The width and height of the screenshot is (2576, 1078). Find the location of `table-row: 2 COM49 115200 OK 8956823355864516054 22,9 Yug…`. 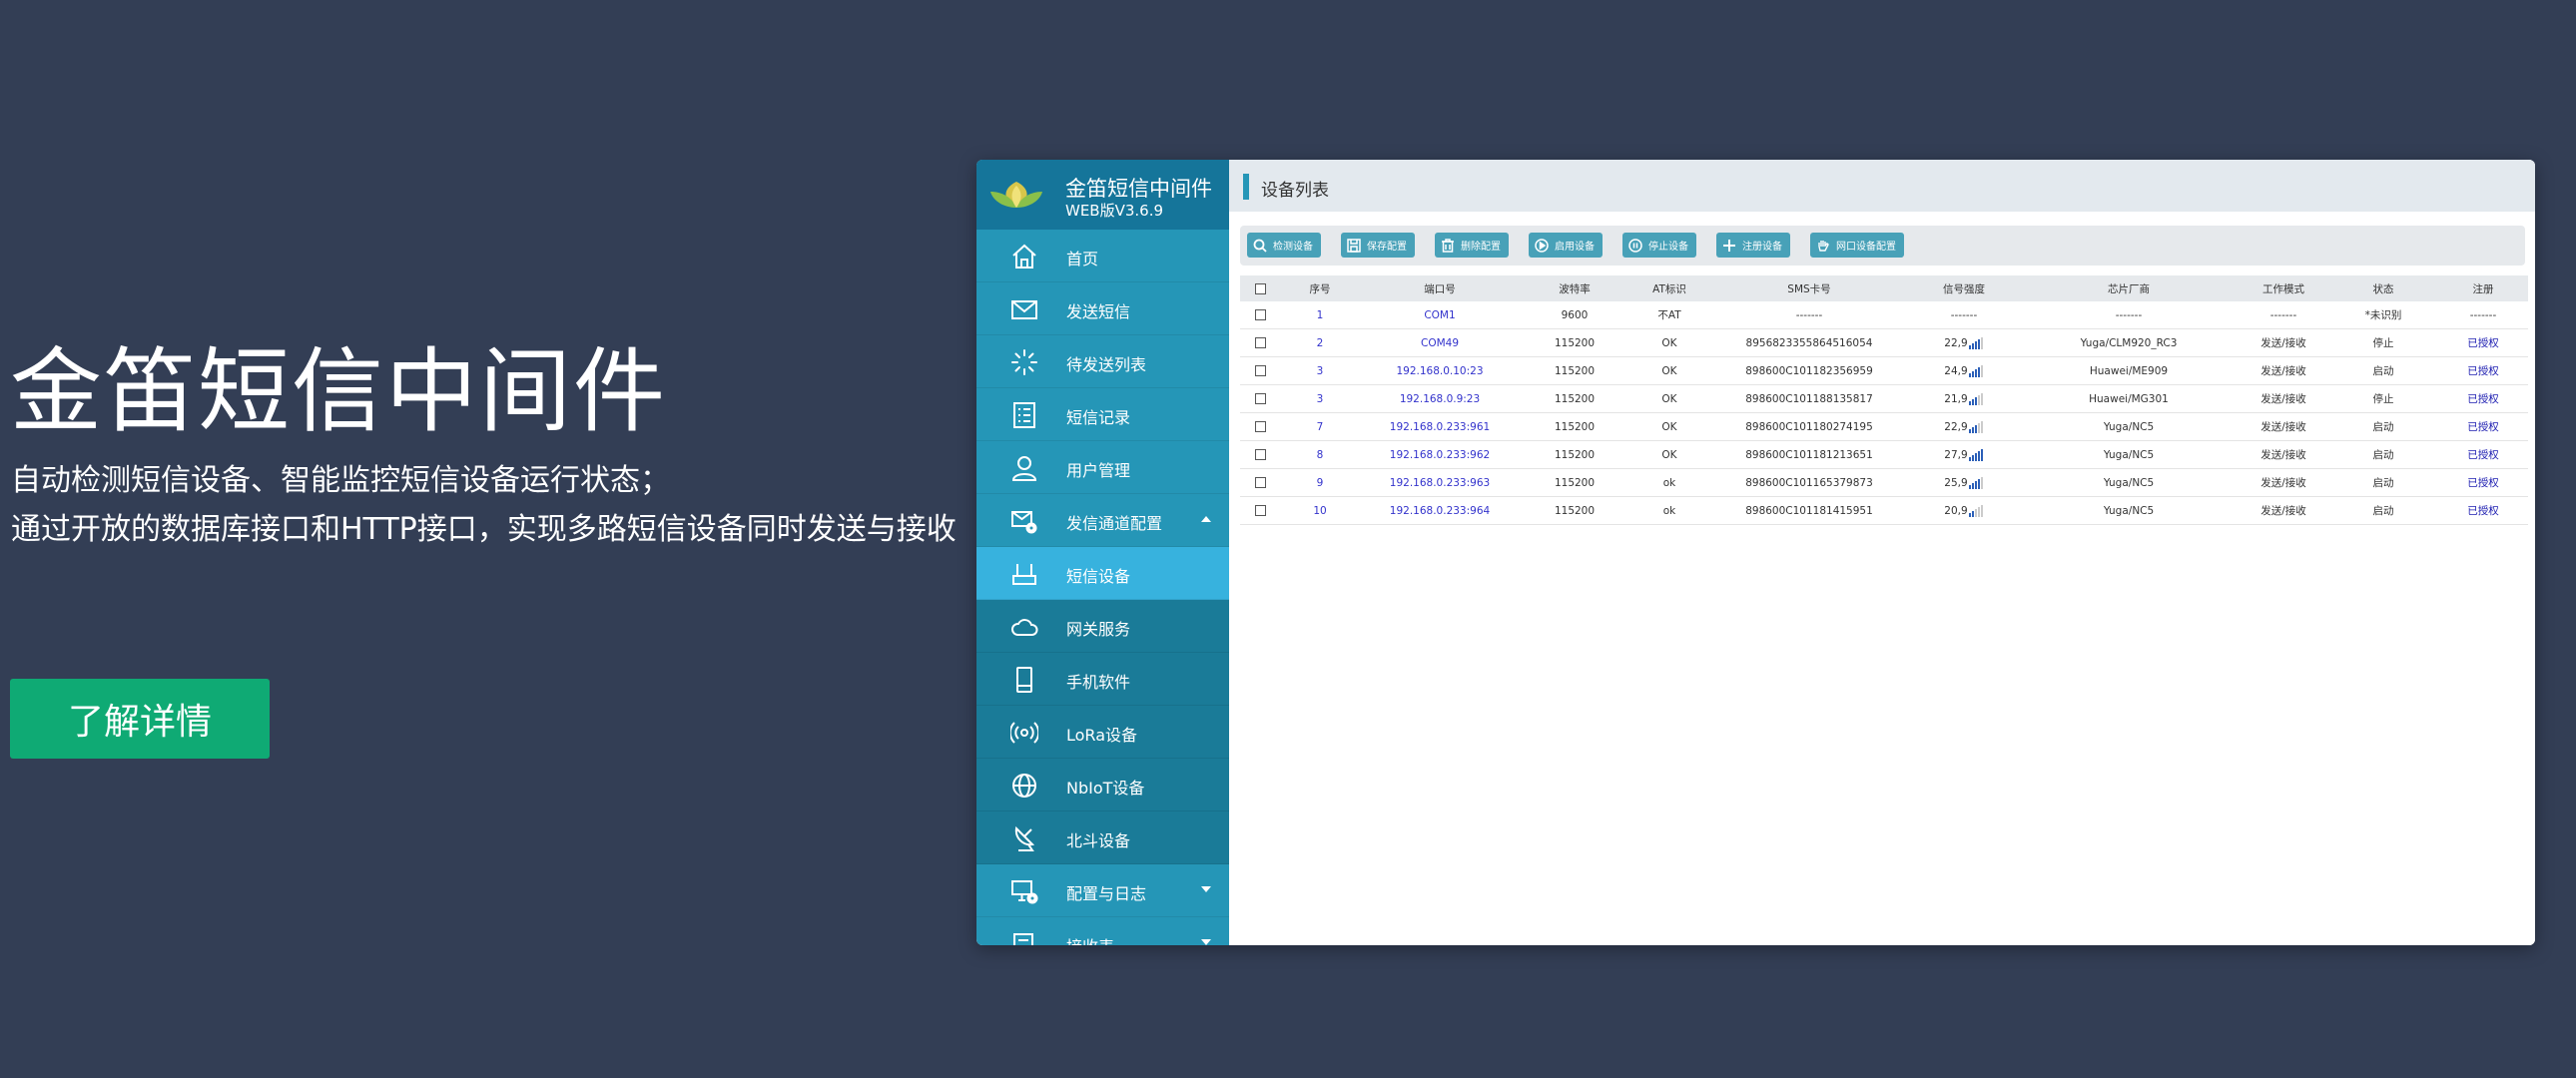

table-row: 2 COM49 115200 OK 8956823355864516054 22,9 Yug… is located at coordinates (1884, 342).